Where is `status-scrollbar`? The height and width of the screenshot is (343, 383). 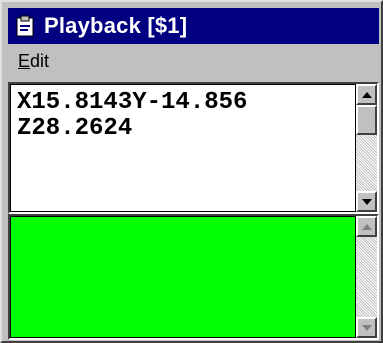 status-scrollbar is located at coordinates (366, 277).